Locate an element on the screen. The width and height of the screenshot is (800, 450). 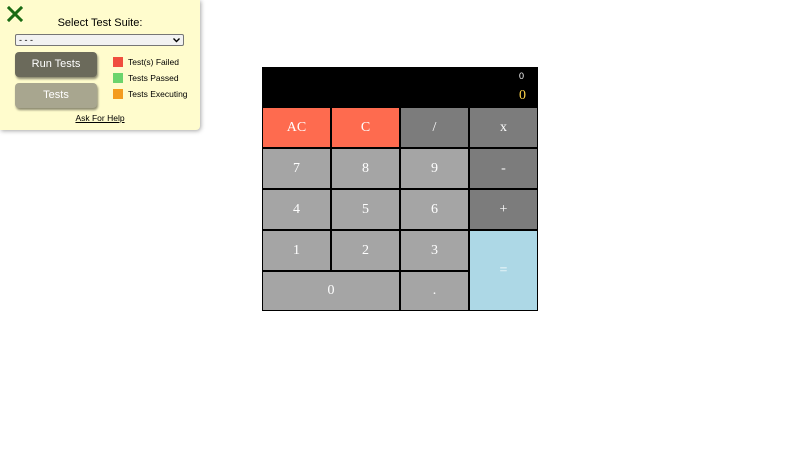
main-display: 0 is located at coordinates (522, 95).